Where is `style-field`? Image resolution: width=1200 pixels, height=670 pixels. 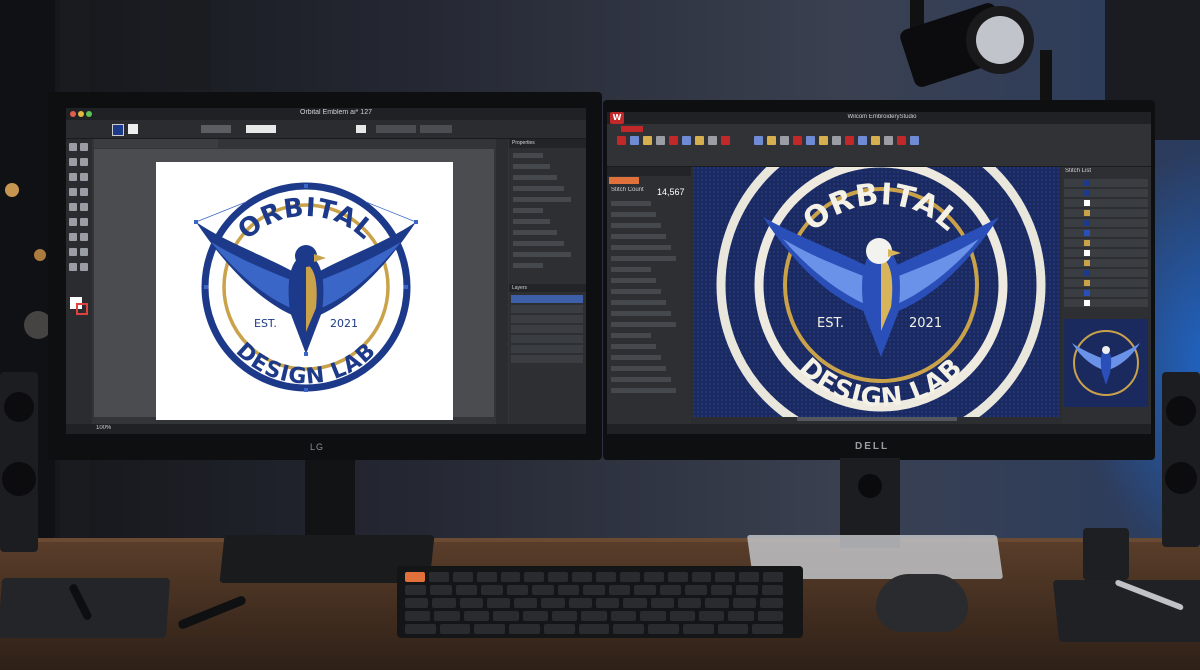 style-field is located at coordinates (396, 129).